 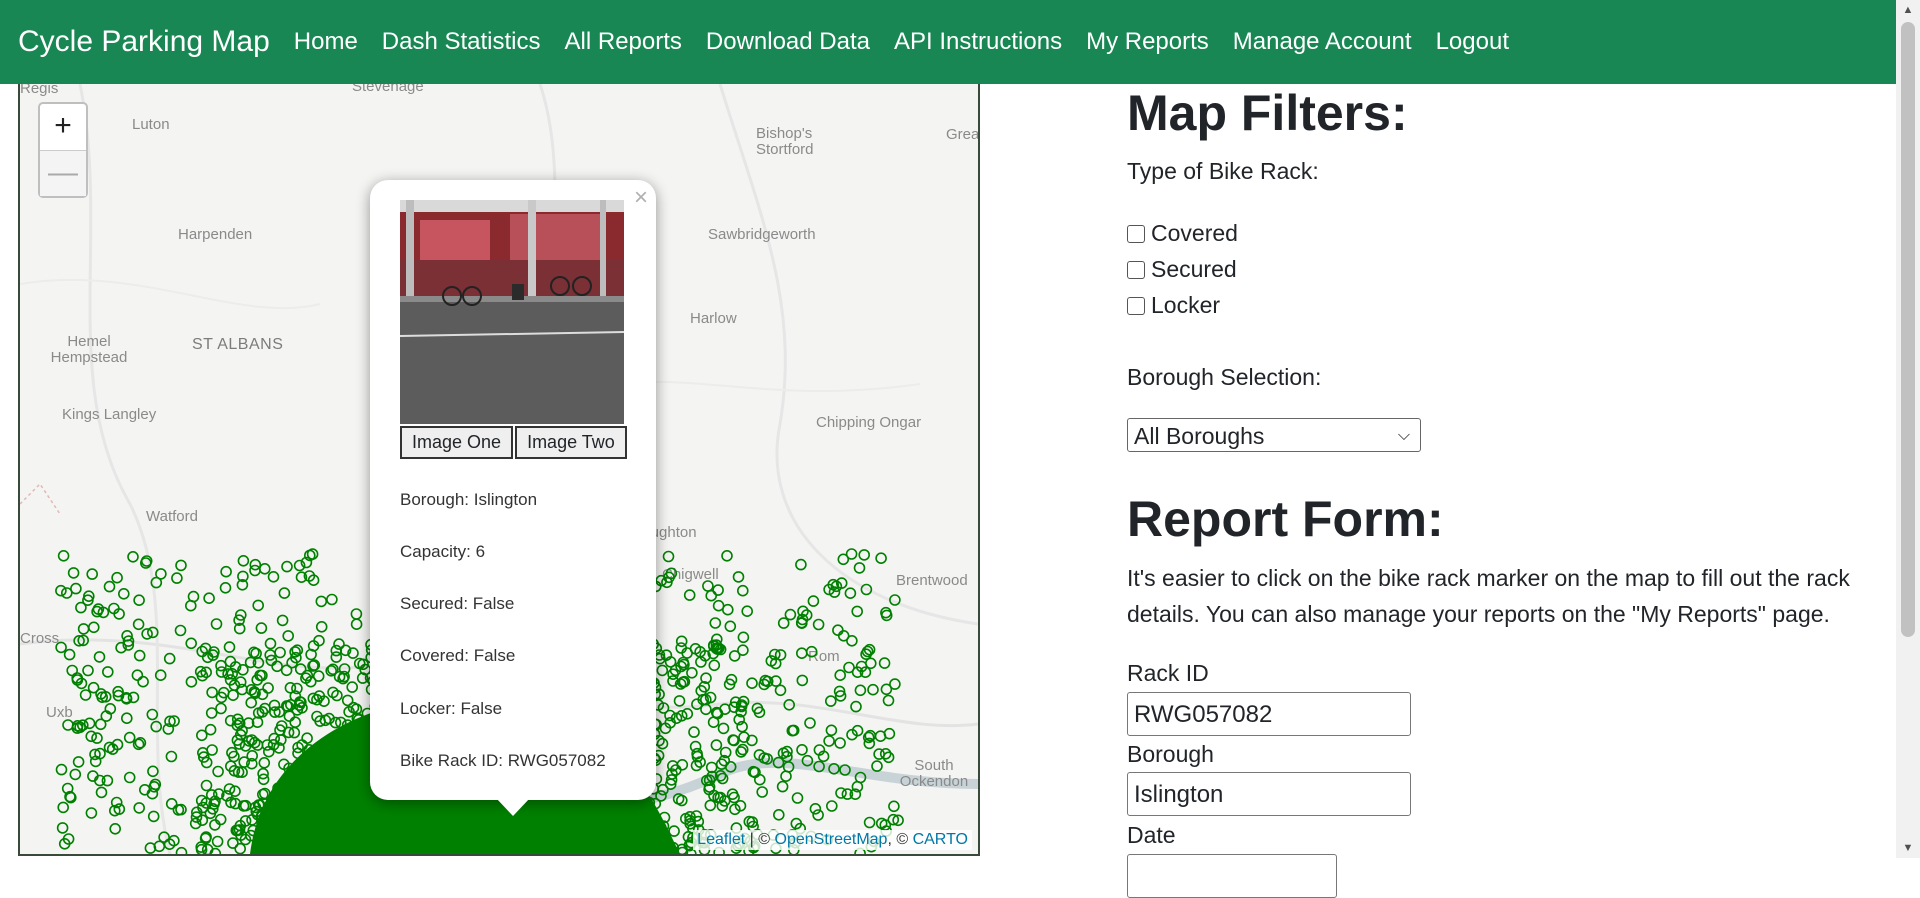 I want to click on nav-logout: Logout, so click(x=1472, y=42).